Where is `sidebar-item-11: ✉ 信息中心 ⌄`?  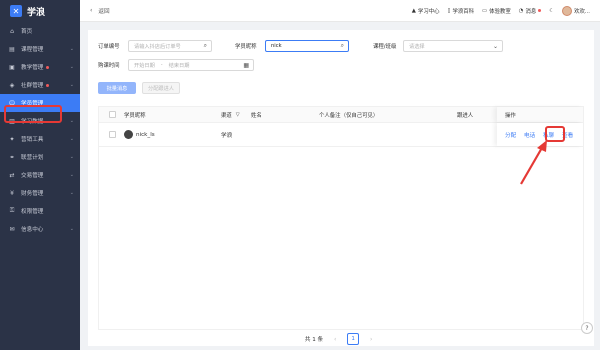
sidebar-item-11: ✉ 信息中心 ⌄ is located at coordinates (40, 229).